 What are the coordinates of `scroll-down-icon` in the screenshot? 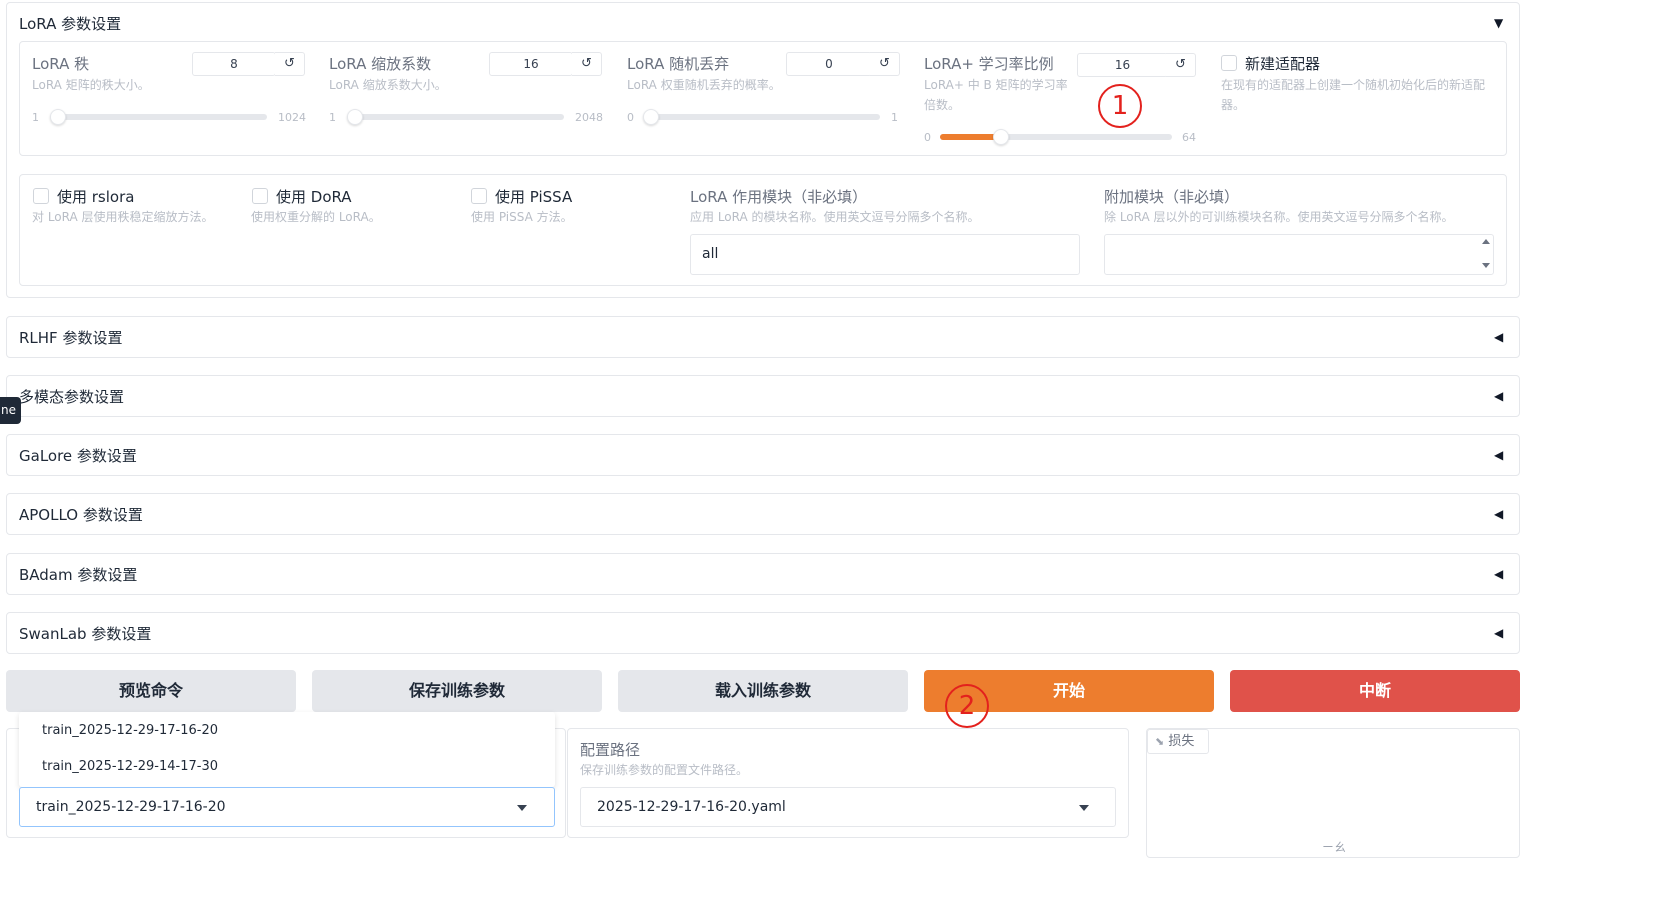 It's located at (1486, 265).